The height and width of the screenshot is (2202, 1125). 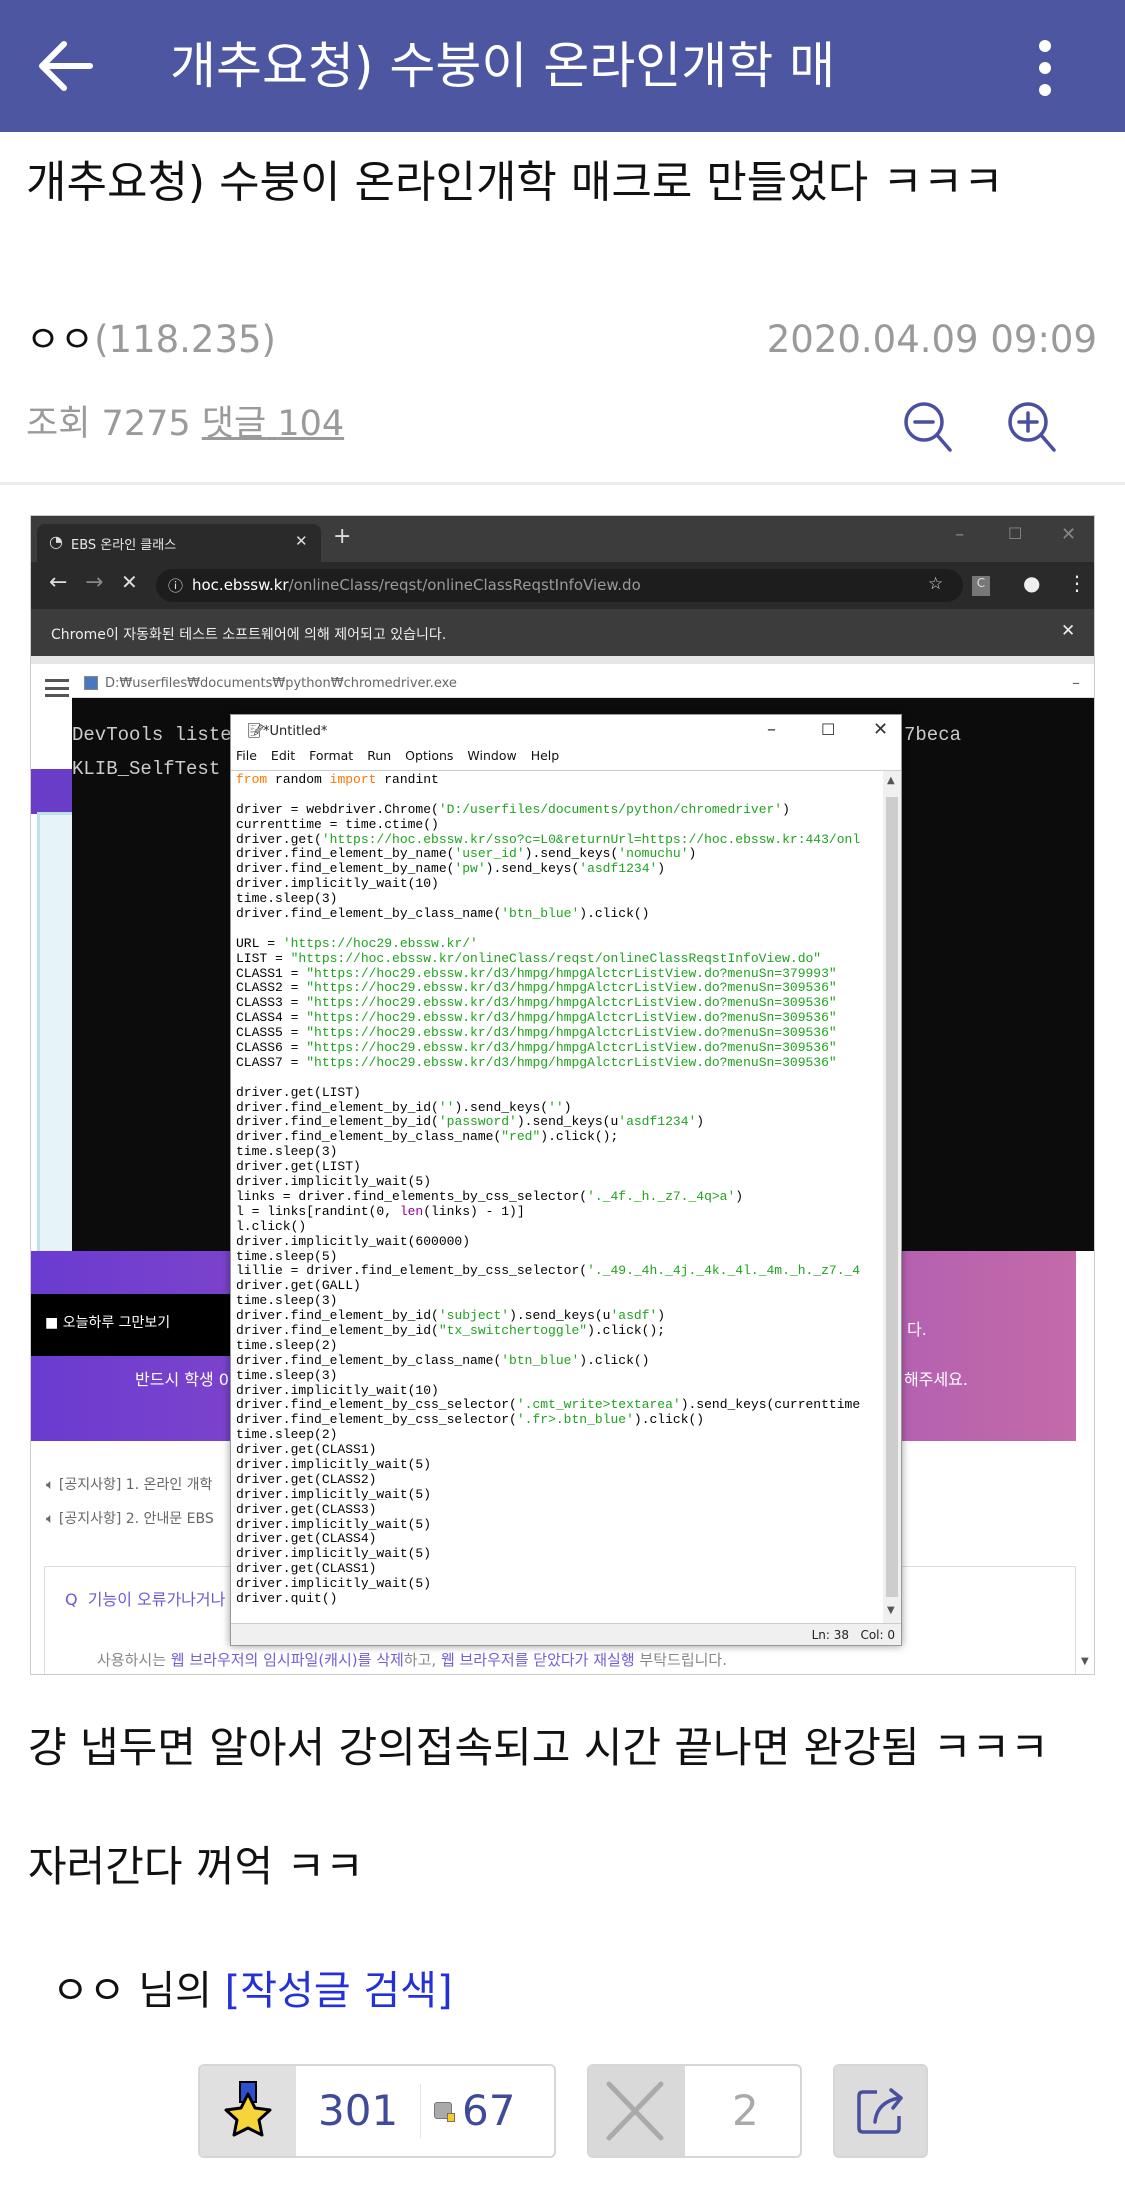 What do you see at coordinates (491, 755) in the screenshot?
I see `idle-menu-item: Window` at bounding box center [491, 755].